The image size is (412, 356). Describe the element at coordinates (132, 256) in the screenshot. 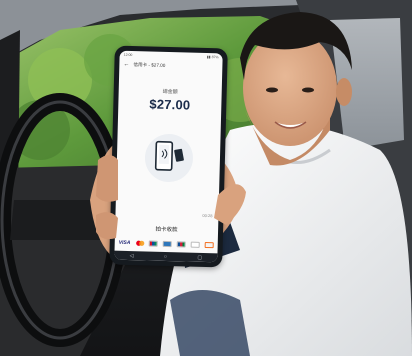

I see `back-icon: ◁` at that location.